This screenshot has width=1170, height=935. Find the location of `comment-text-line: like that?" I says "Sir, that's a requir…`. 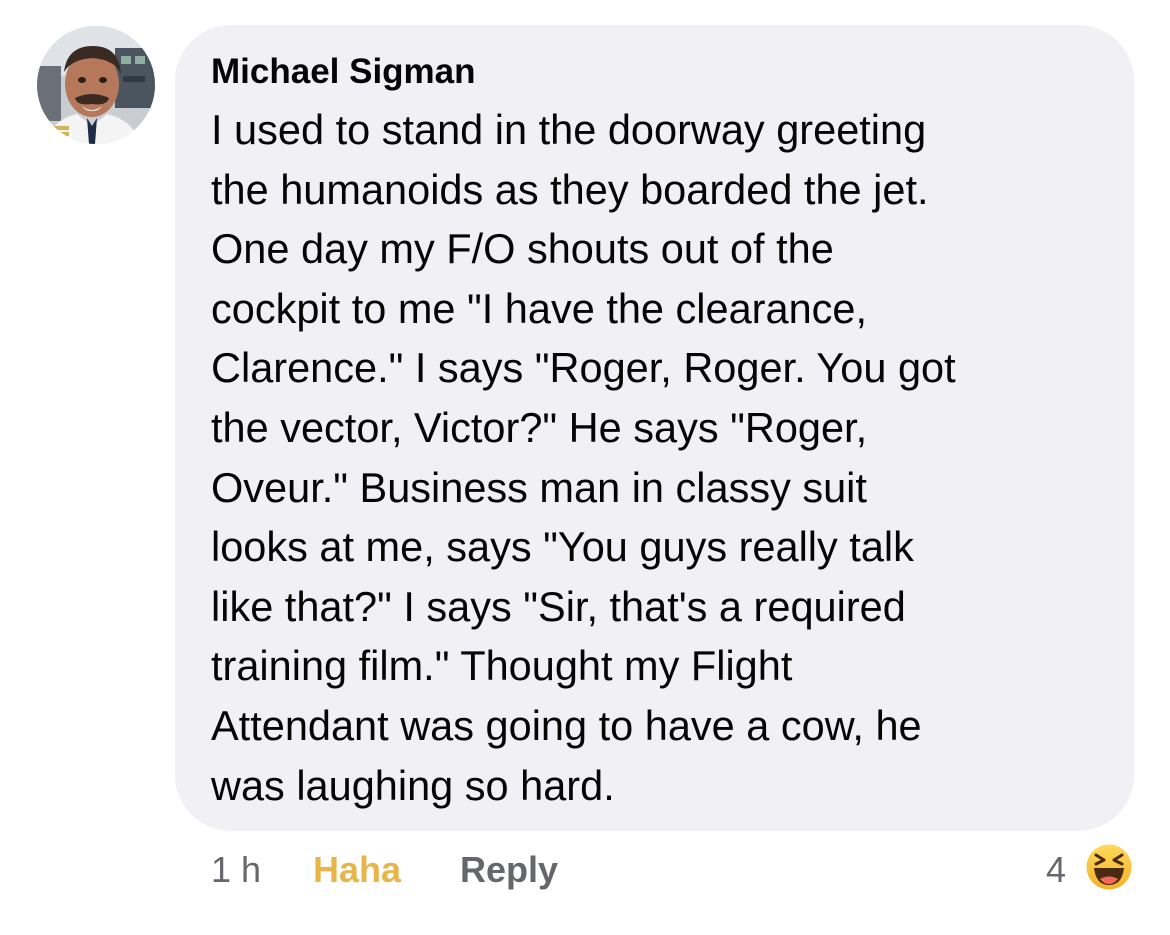

comment-text-line: like that?" I says "Sir, that's a requir… is located at coordinates (558, 606).